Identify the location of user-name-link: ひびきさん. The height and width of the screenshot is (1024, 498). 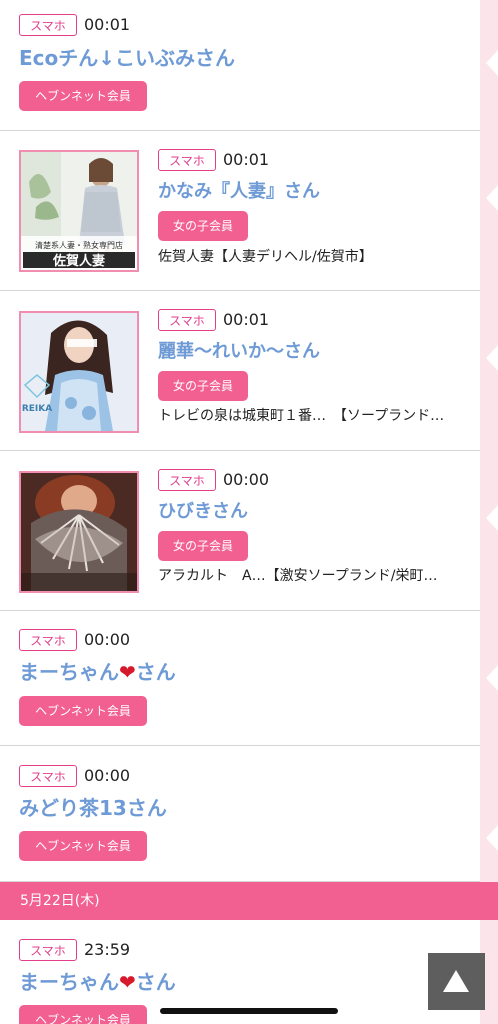
(203, 512).